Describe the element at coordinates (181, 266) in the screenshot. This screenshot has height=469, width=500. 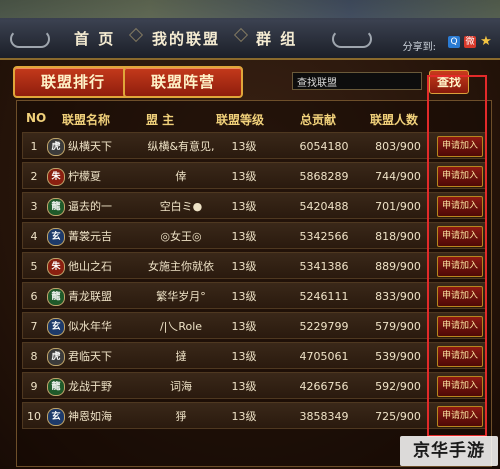
I see `alliance-leader: 女施主你就依` at that location.